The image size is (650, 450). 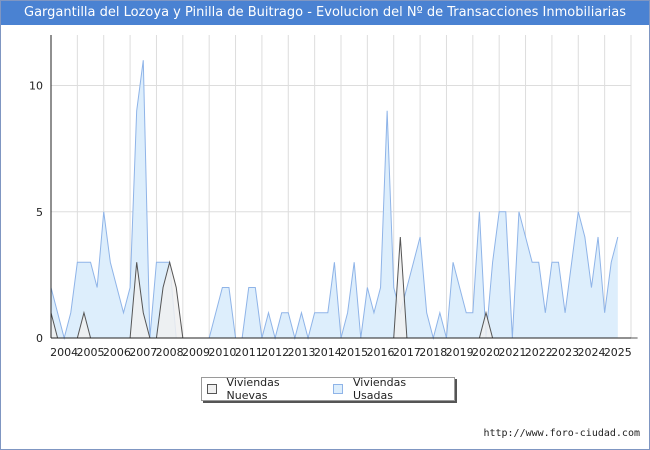 I want to click on x-tick-label: 2016, so click(x=381, y=352).